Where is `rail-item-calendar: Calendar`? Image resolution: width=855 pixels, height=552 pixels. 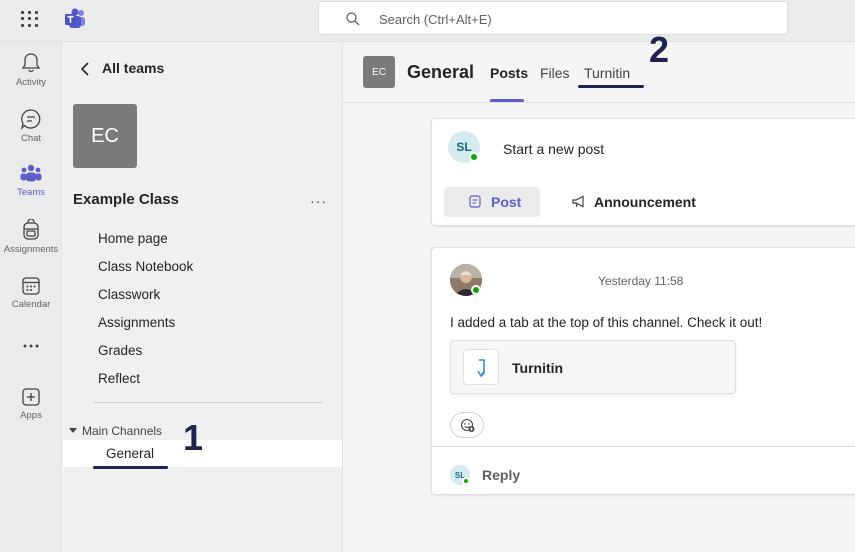 rail-item-calendar: Calendar is located at coordinates (31, 301).